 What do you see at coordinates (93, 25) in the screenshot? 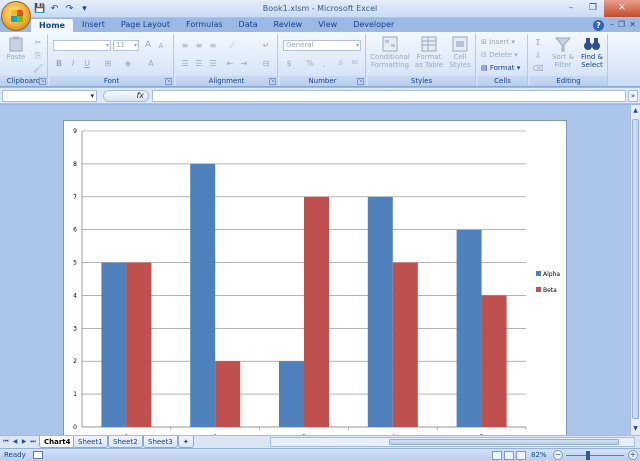
I see `tab-insert: Insert` at bounding box center [93, 25].